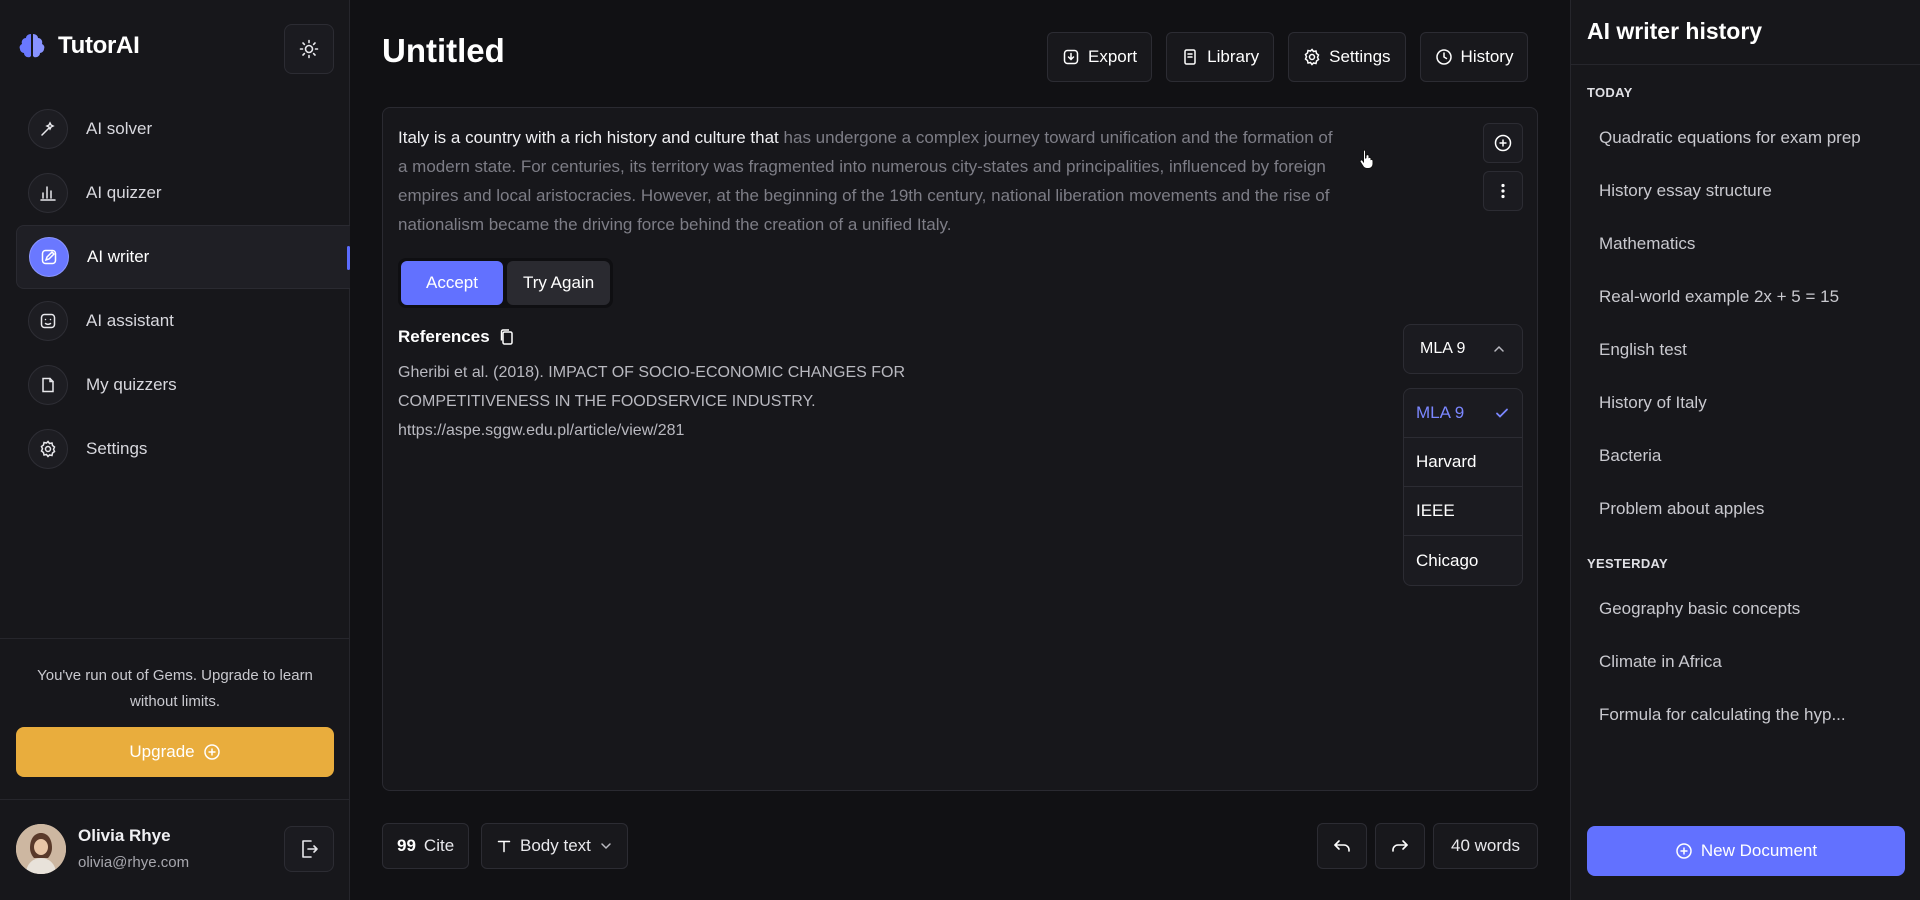 Image resolution: width=1920 pixels, height=900 pixels. I want to click on new-document-label: New Document, so click(1759, 850).